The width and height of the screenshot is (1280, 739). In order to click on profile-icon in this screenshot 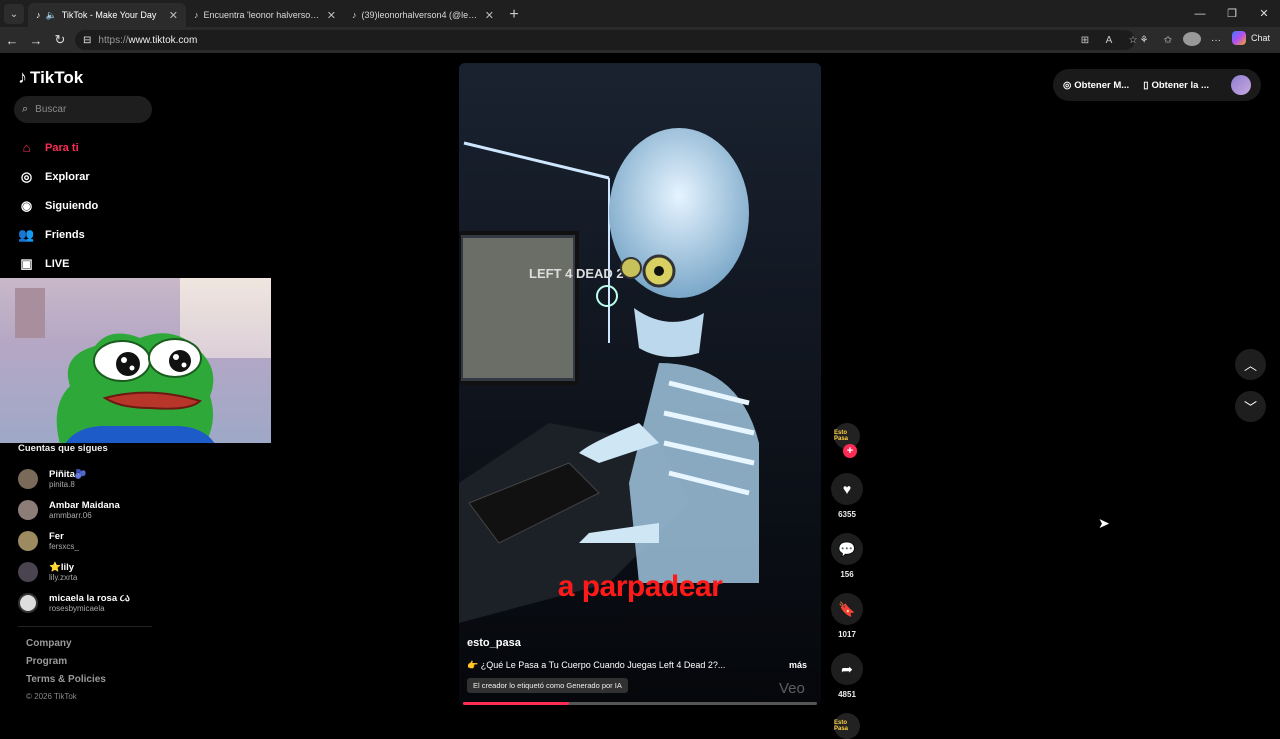, I will do `click(1192, 40)`.